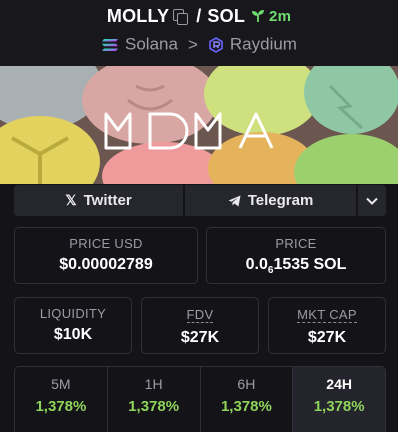  What do you see at coordinates (200, 315) in the screenshot?
I see `fdv-label: FDV` at bounding box center [200, 315].